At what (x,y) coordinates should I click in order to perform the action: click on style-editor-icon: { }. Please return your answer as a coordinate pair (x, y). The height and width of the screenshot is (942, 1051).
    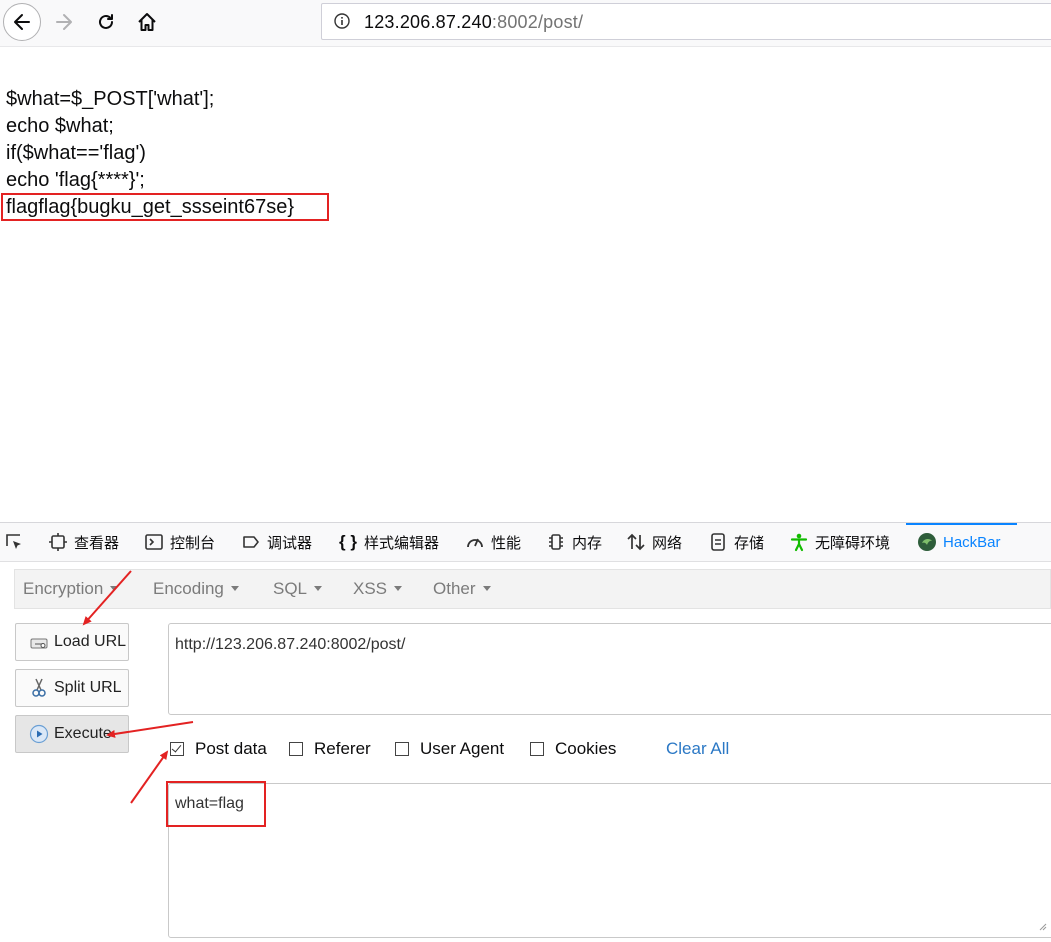
    Looking at the image, I should click on (348, 541).